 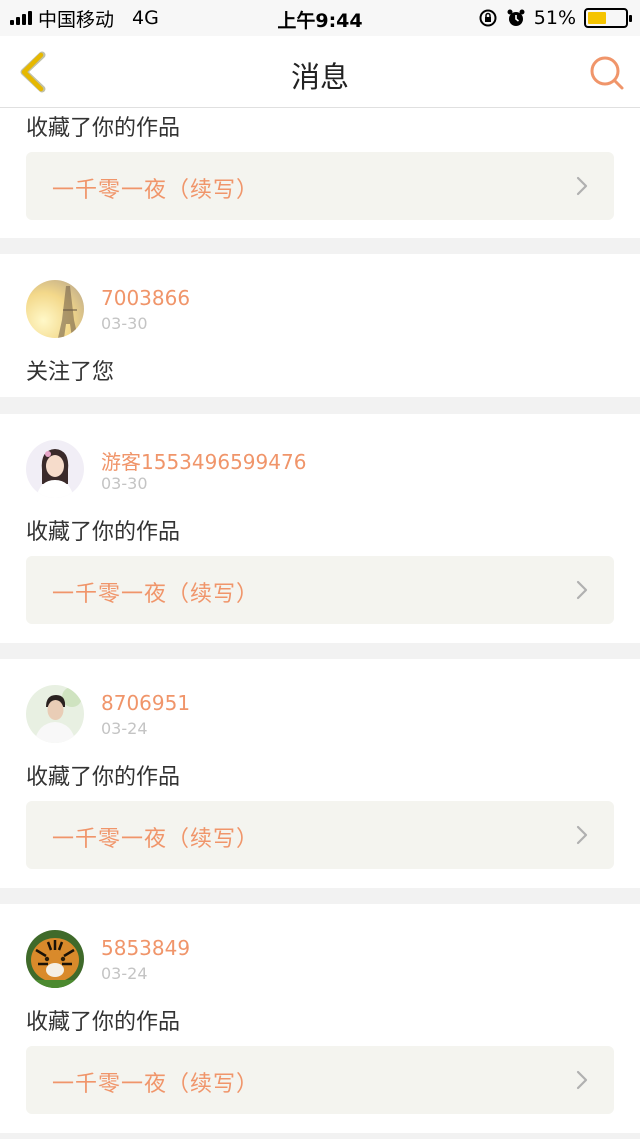 What do you see at coordinates (606, 72) in the screenshot?
I see `search-icon` at bounding box center [606, 72].